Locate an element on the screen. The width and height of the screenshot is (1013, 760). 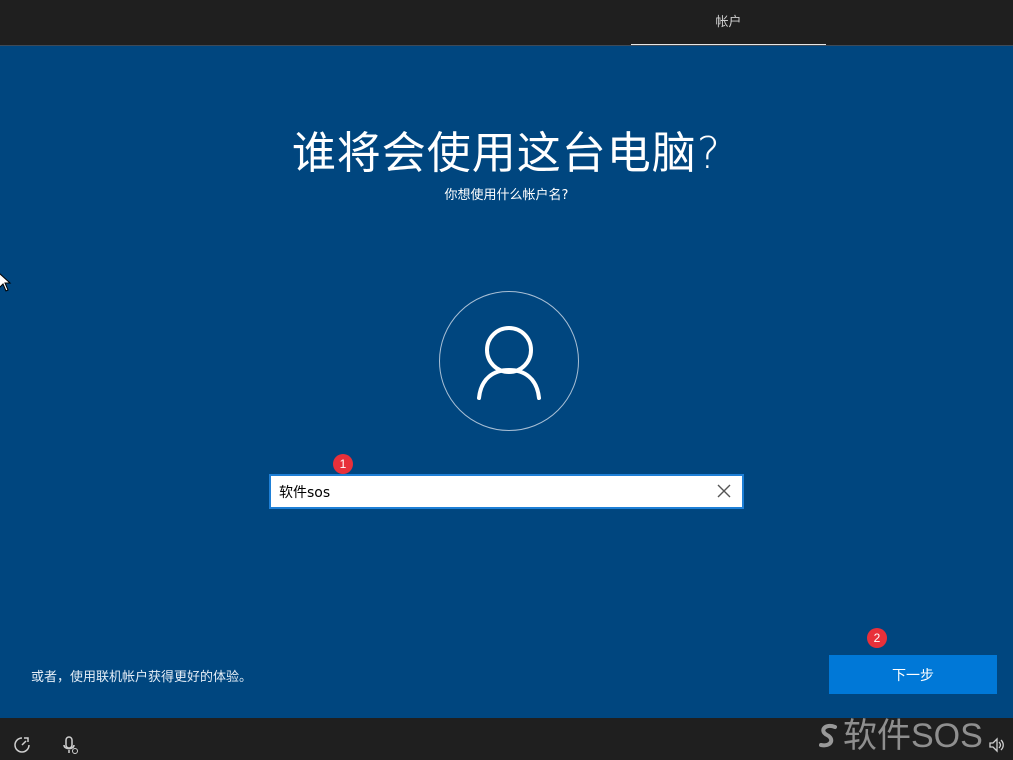
watermark-text: 软件SOS is located at coordinates (913, 736).